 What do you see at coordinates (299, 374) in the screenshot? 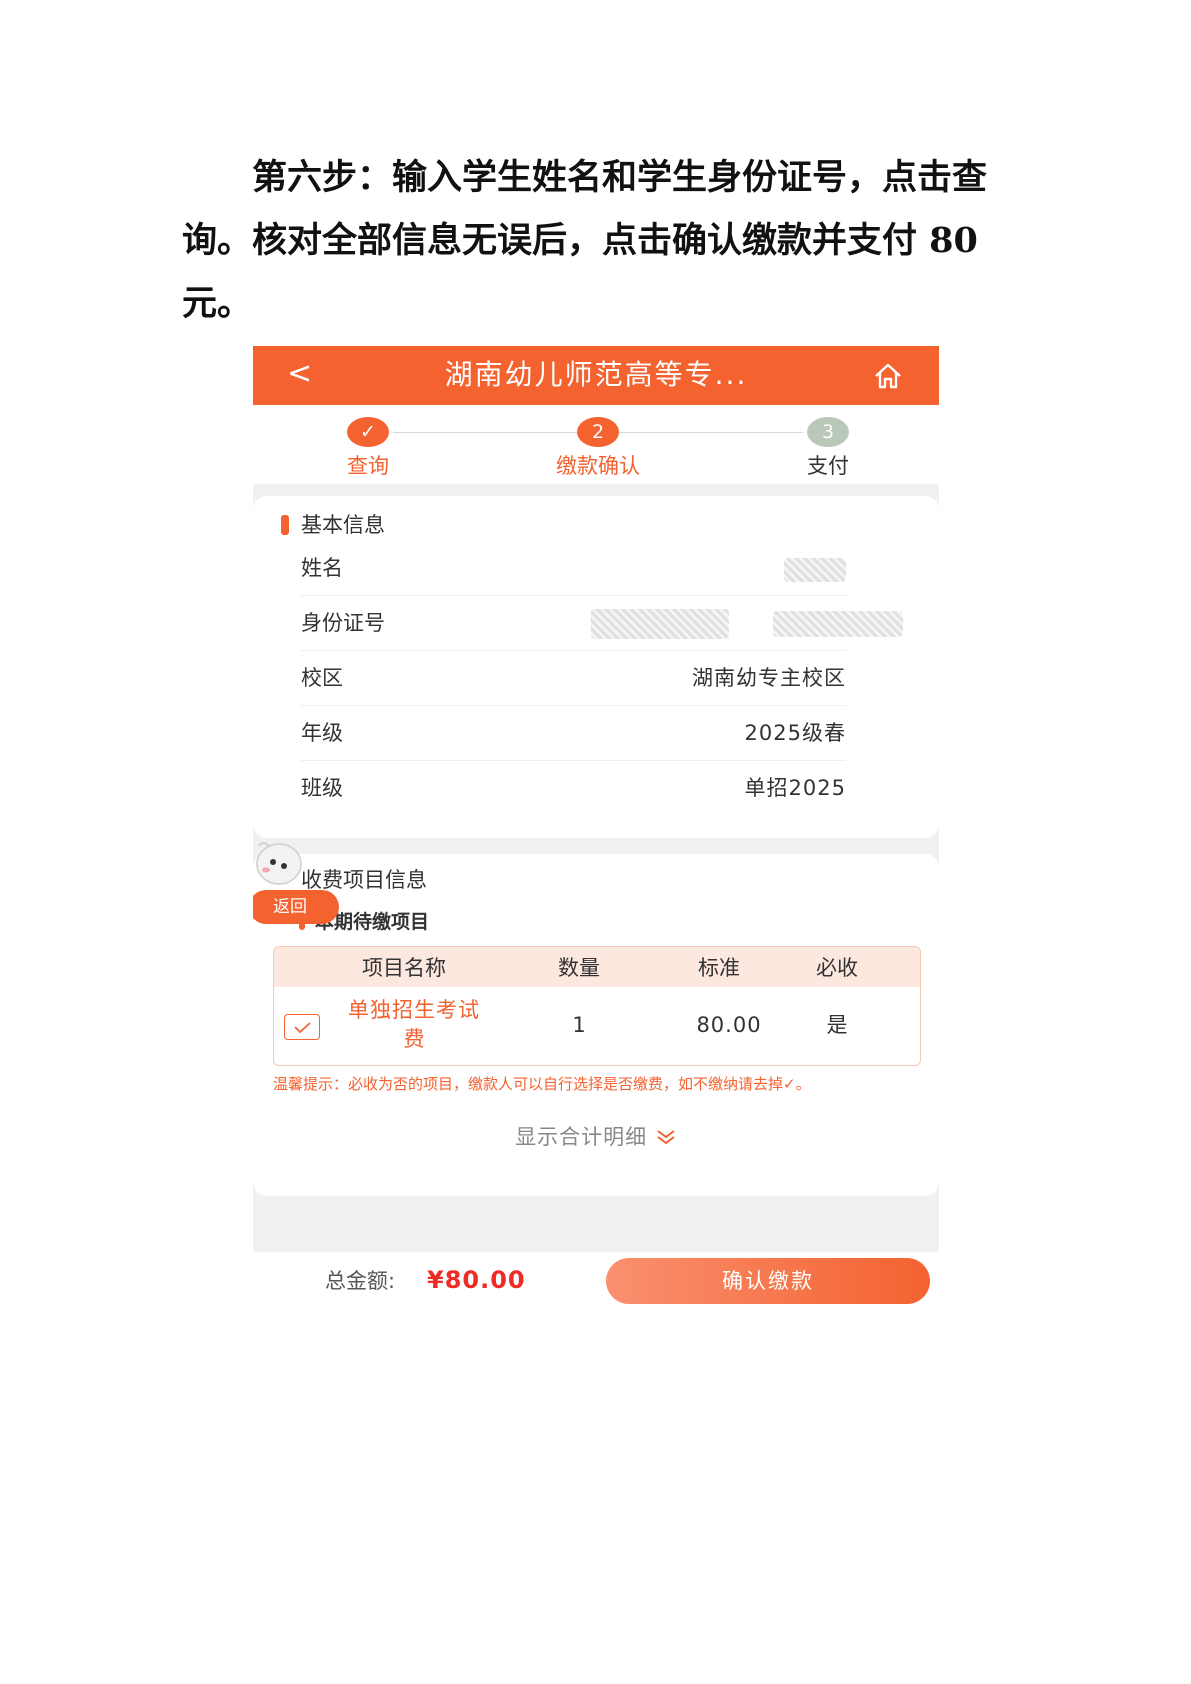
I see `back-chevron-icon: <` at bounding box center [299, 374].